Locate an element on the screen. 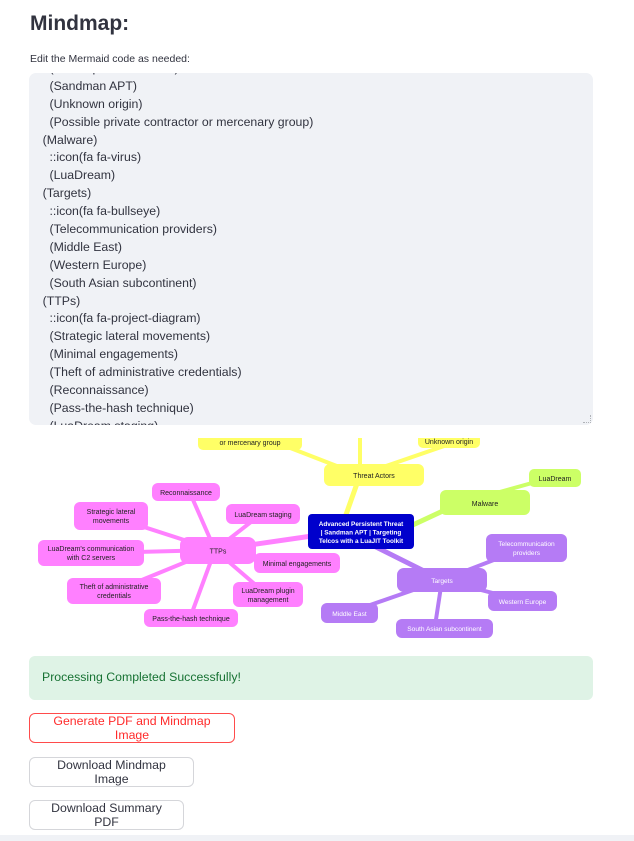 This screenshot has height=841, width=634. code-line: (Telecommunication providers) is located at coordinates (123, 229).